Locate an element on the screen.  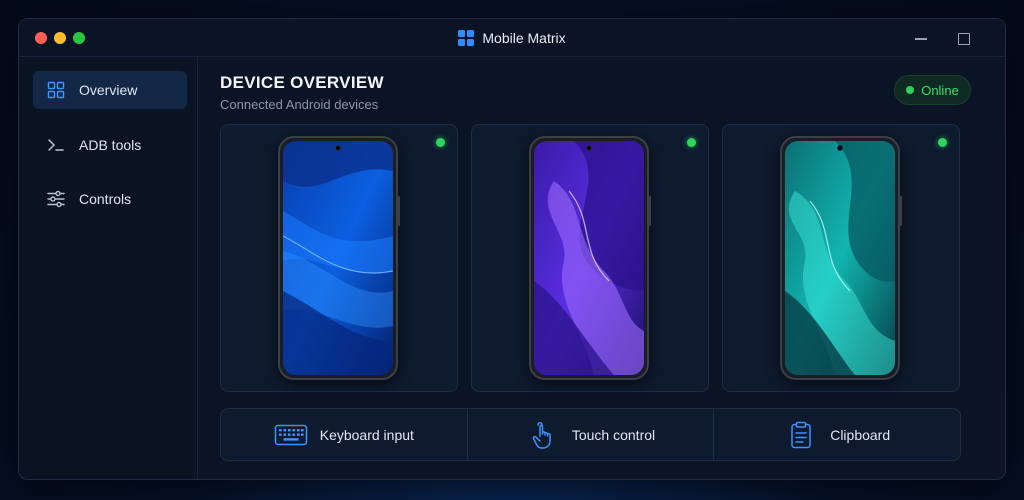
sidebar-item-label: Overview is located at coordinates (108, 90).